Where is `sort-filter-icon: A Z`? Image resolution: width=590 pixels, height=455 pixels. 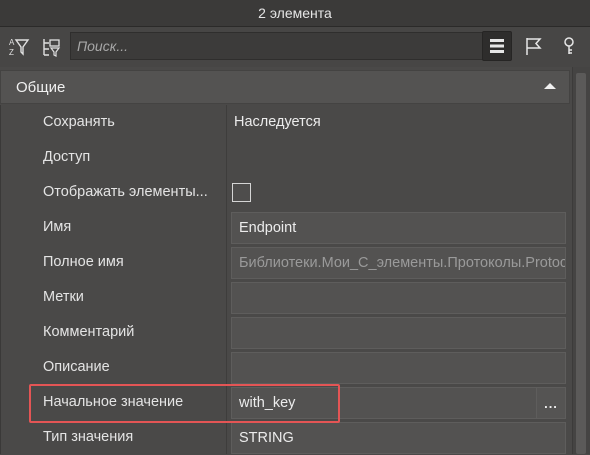
sort-filter-icon: A Z is located at coordinates (19, 47).